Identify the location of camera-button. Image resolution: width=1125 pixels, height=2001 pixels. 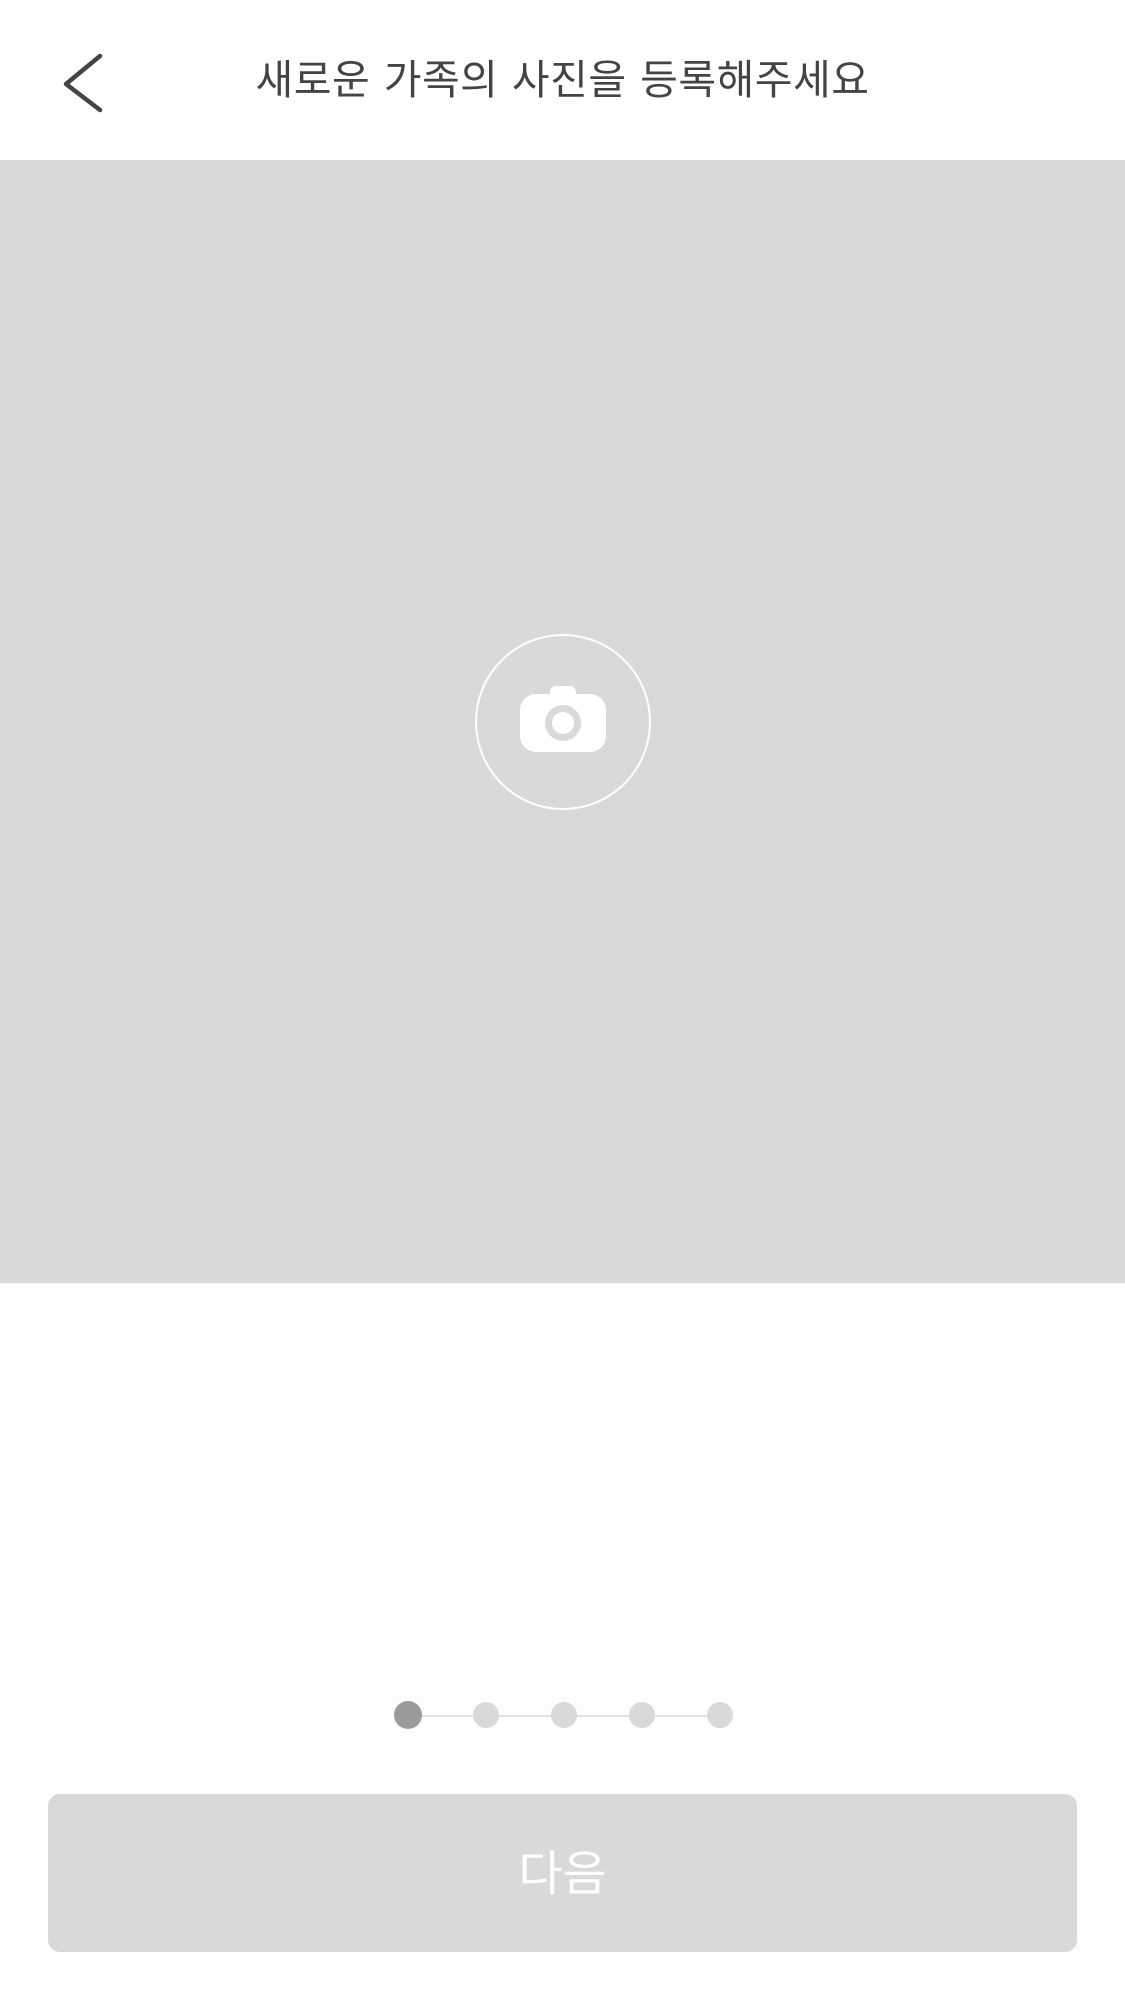
(563, 722).